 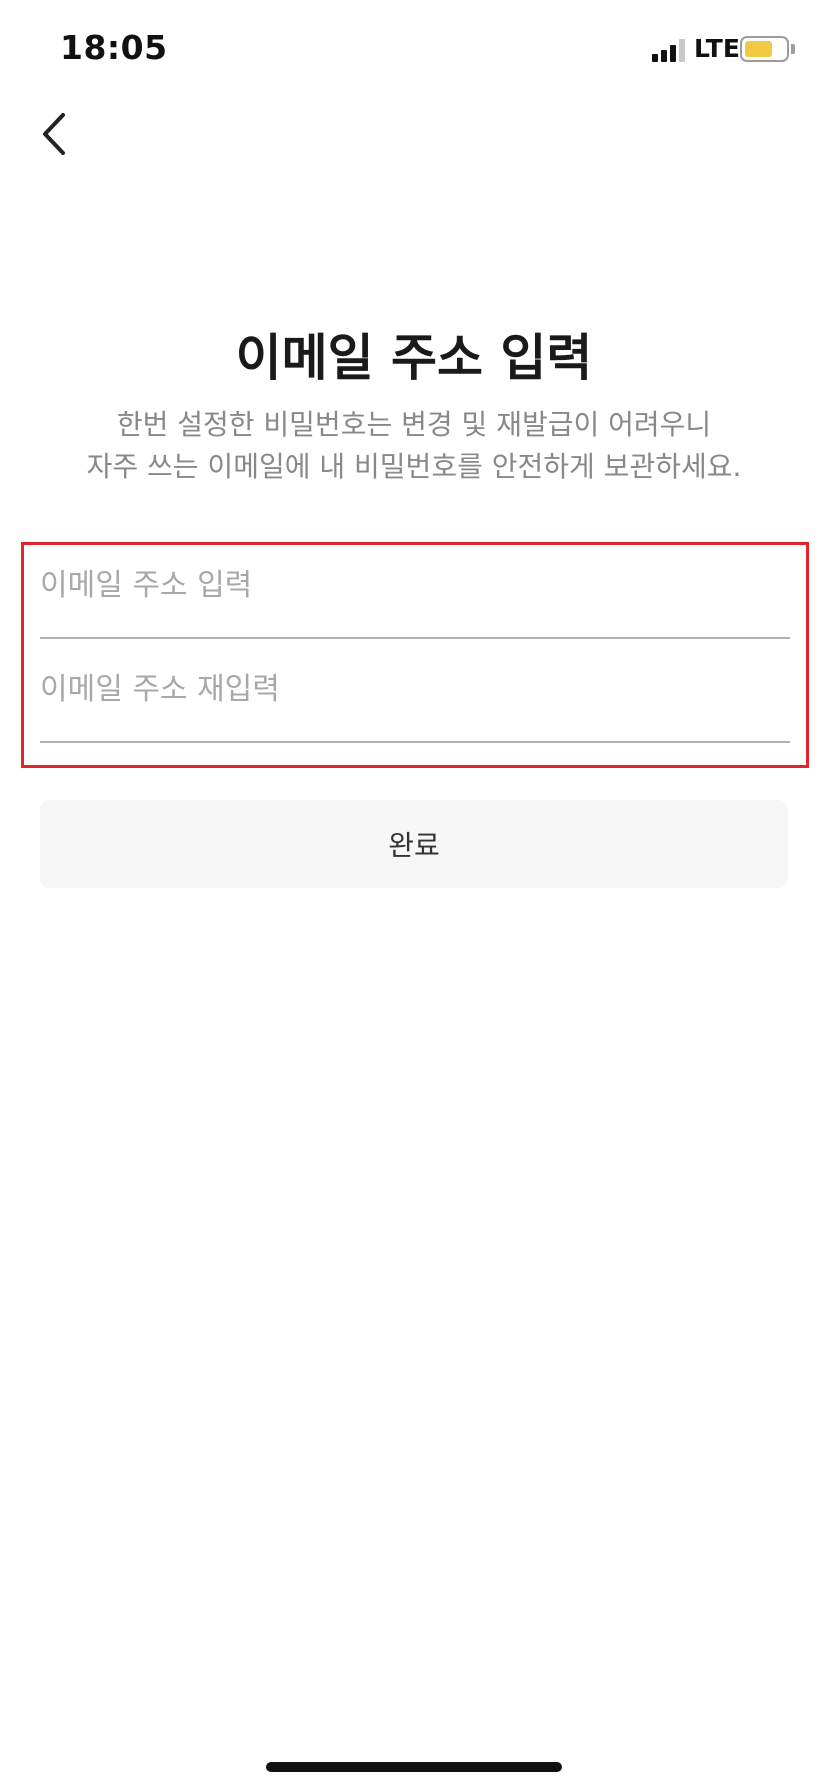 I want to click on page-title: 이메일 주소 입력, so click(x=414, y=358).